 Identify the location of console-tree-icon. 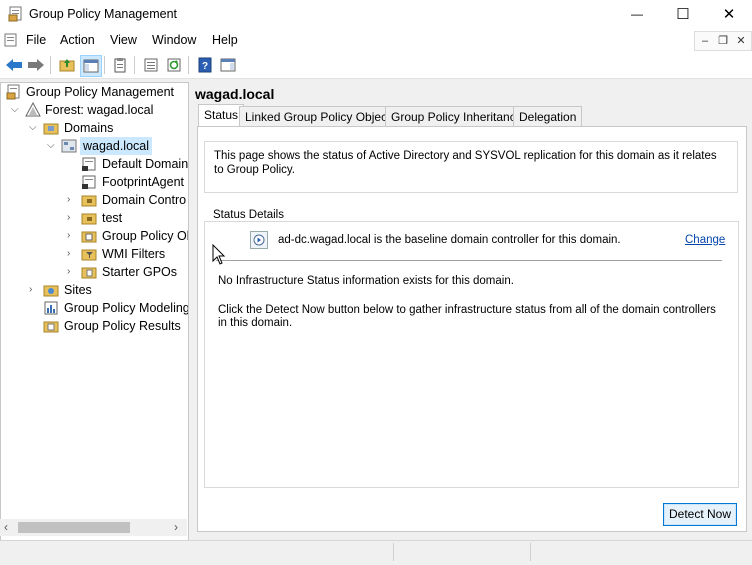
(91, 66).